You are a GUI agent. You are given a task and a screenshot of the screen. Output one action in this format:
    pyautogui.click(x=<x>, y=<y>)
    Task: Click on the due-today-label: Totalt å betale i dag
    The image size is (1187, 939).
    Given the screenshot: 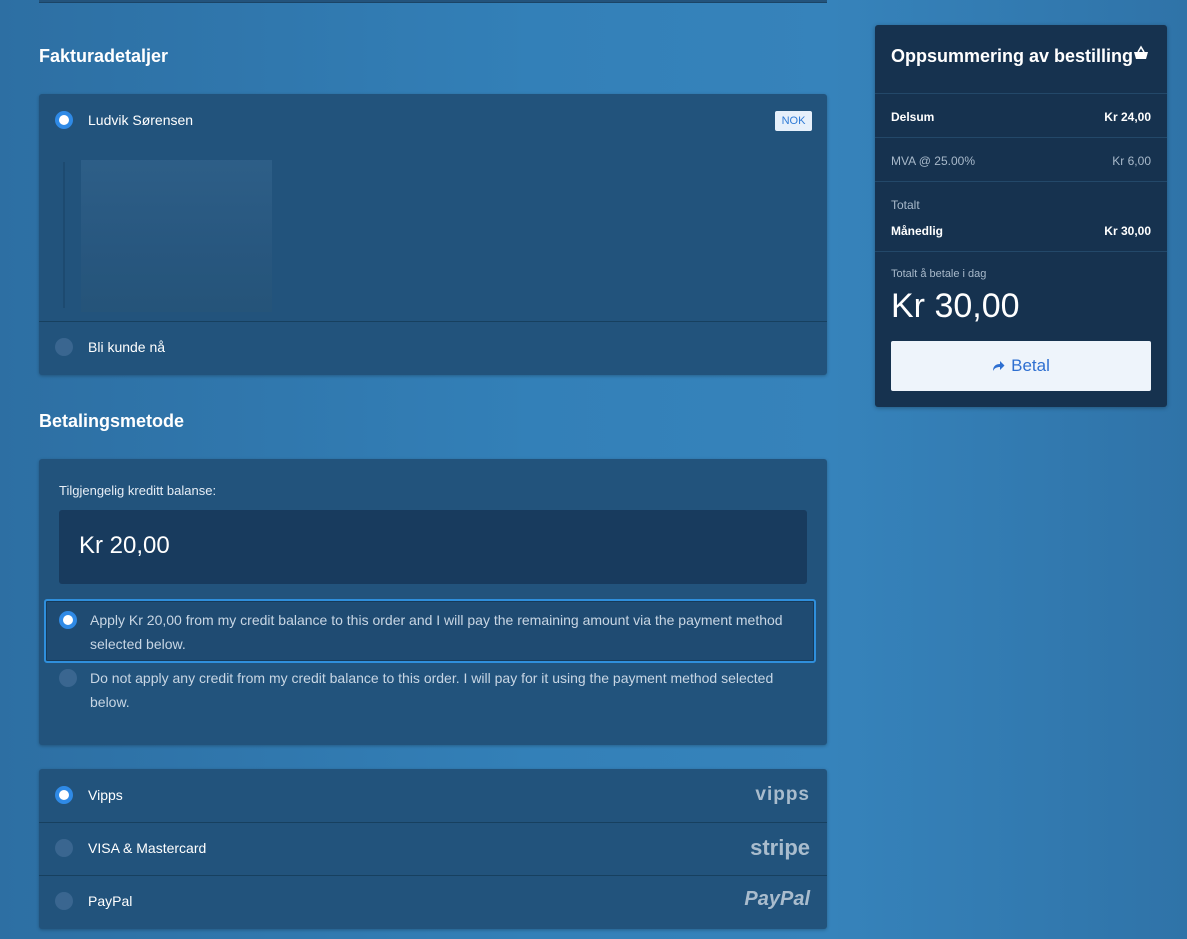 What is the action you would take?
    pyautogui.click(x=939, y=274)
    